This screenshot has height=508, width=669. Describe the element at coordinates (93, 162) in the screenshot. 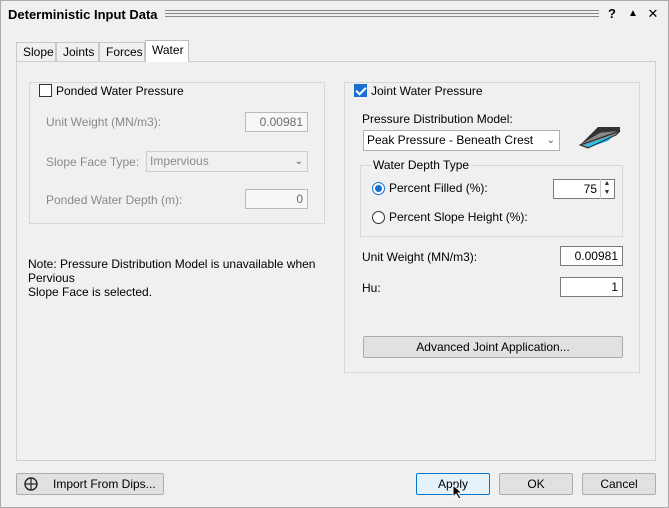

I see `slope-face-type-label: Slope Face Type:` at that location.